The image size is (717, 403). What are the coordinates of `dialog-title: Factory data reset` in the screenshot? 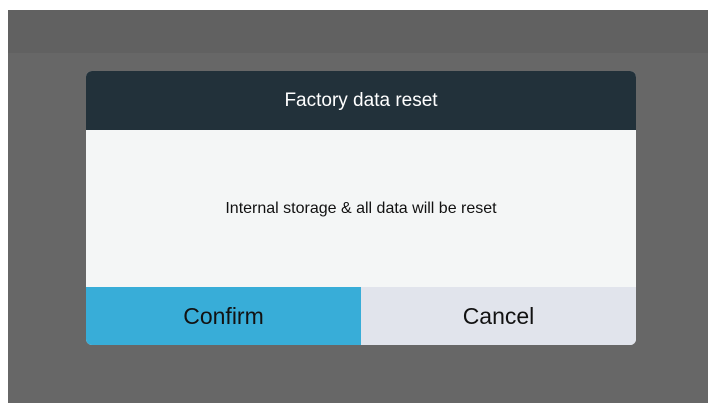 It's located at (361, 100).